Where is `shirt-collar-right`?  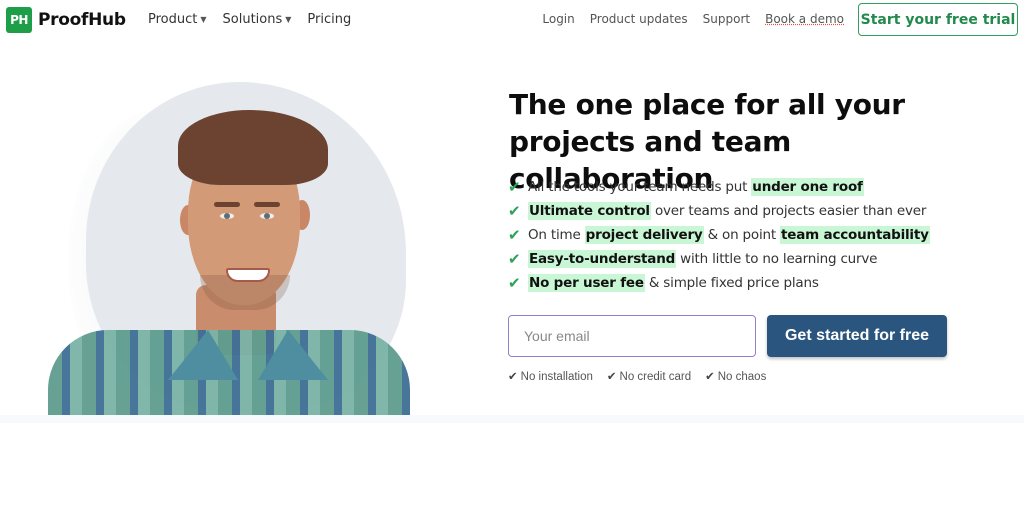 shirt-collar-right is located at coordinates (293, 355).